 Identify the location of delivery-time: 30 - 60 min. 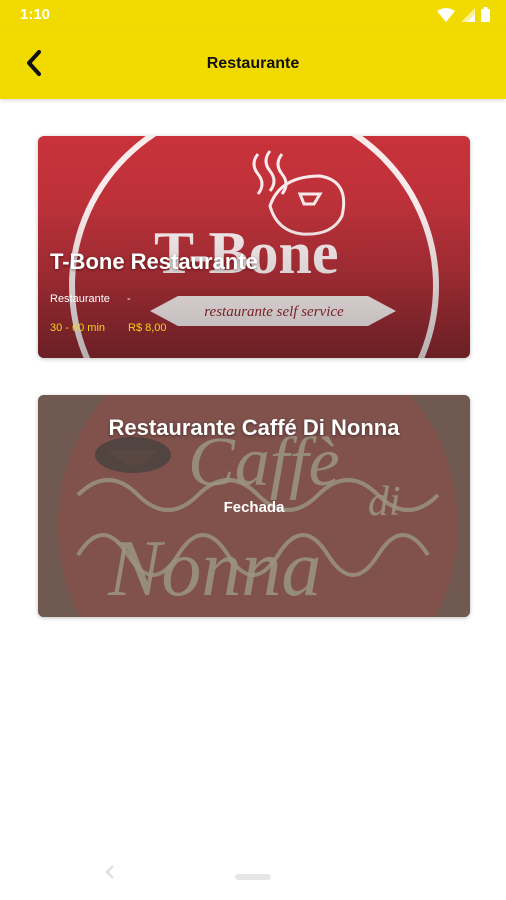
(78, 328).